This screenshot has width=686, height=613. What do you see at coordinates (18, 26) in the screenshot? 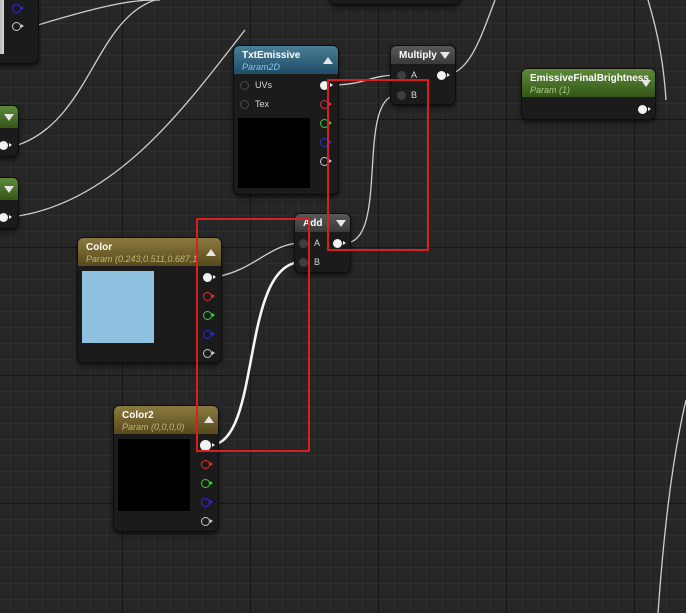
I see `partial-node-white-pin` at bounding box center [18, 26].